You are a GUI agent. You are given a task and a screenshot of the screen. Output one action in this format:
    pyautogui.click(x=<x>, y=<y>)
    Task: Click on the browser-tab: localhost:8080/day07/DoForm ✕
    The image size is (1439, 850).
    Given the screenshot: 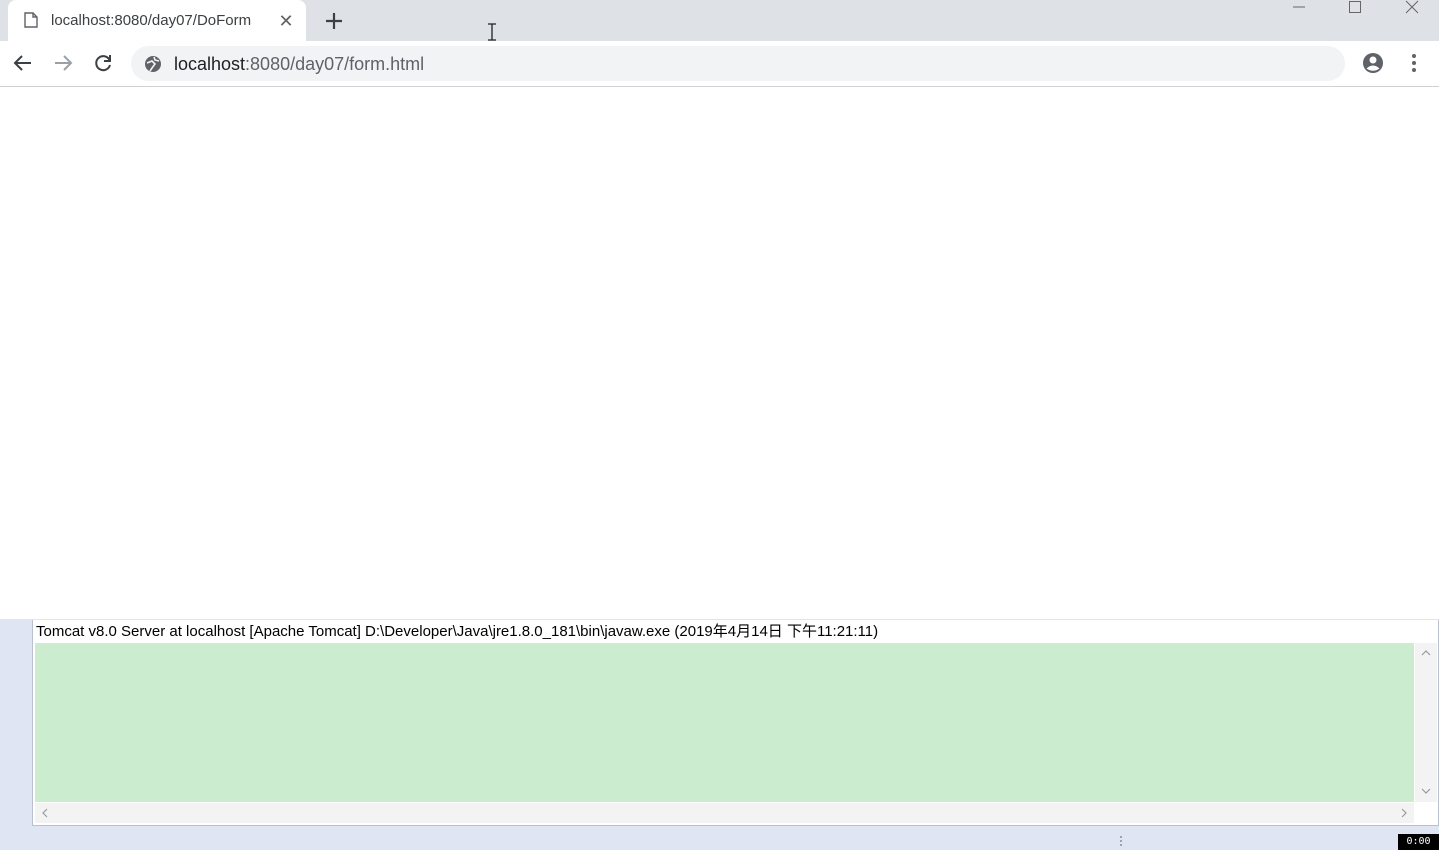 What is the action you would take?
    pyautogui.click(x=157, y=20)
    